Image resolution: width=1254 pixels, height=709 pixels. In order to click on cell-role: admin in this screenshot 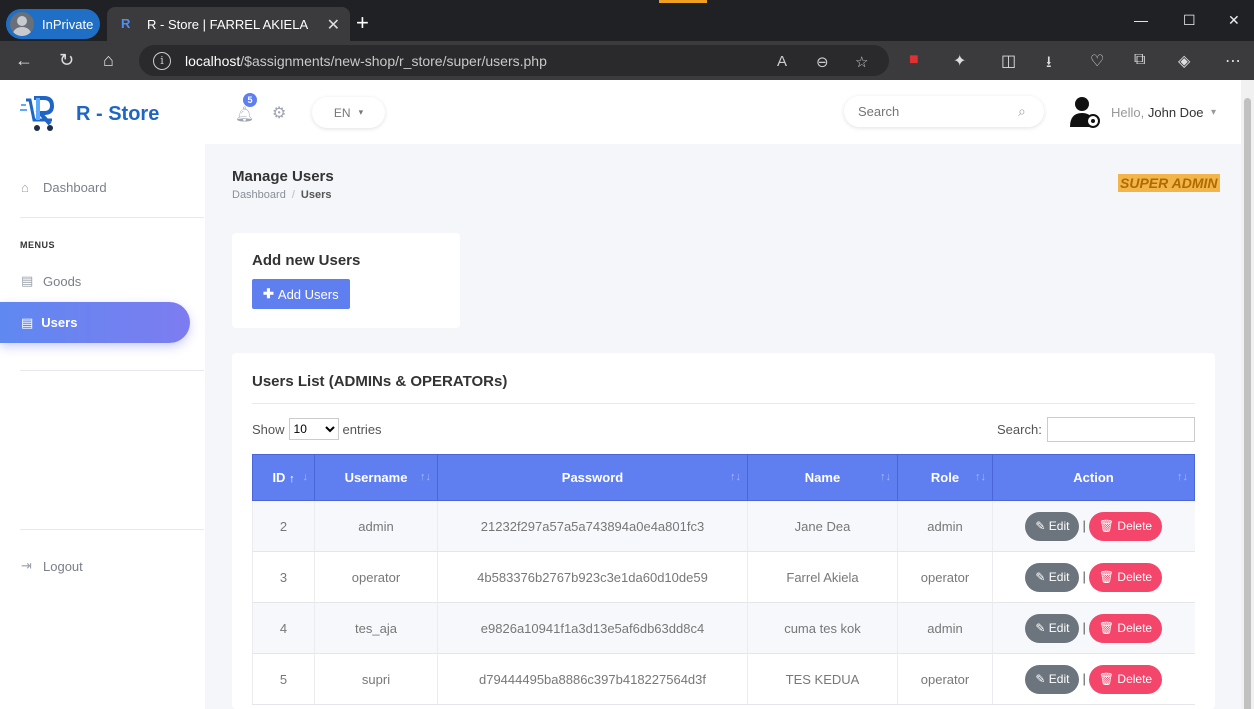, I will do `click(945, 628)`.